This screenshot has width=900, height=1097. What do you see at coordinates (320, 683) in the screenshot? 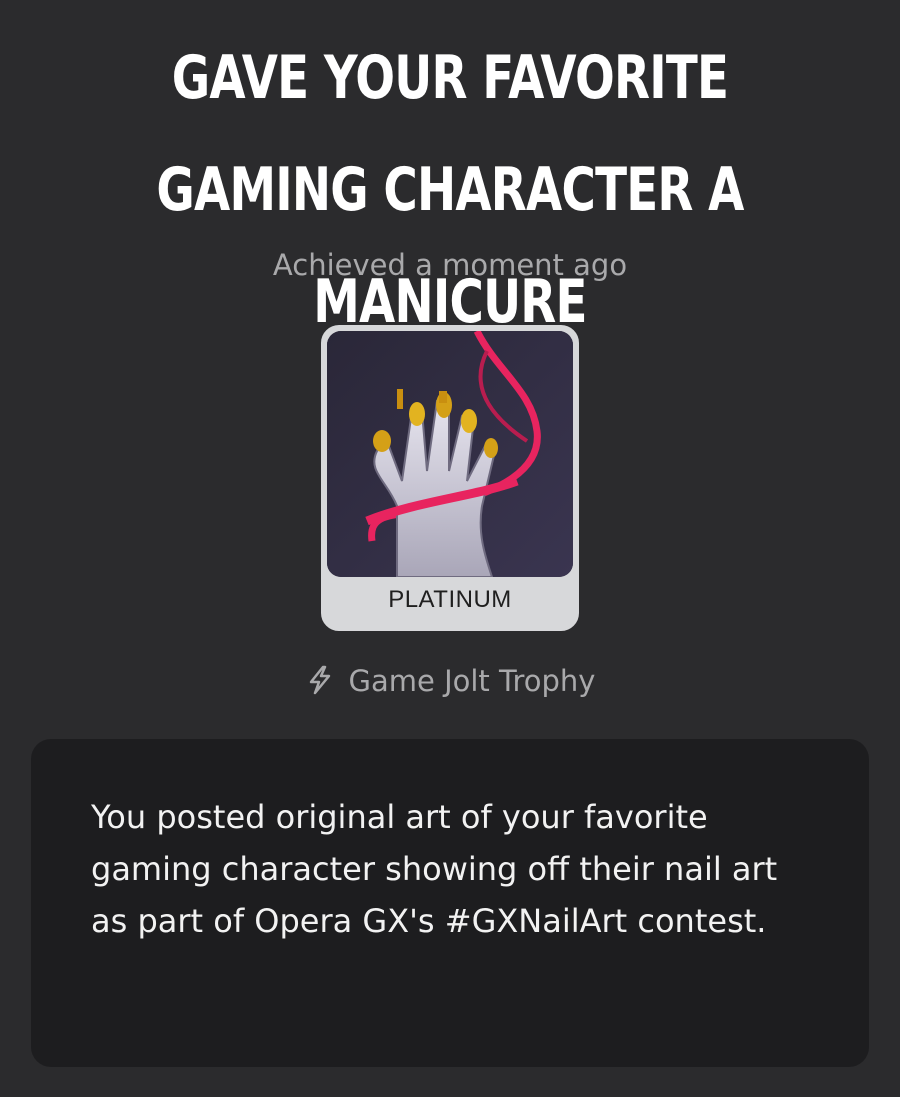
I see `bolt-icon` at bounding box center [320, 683].